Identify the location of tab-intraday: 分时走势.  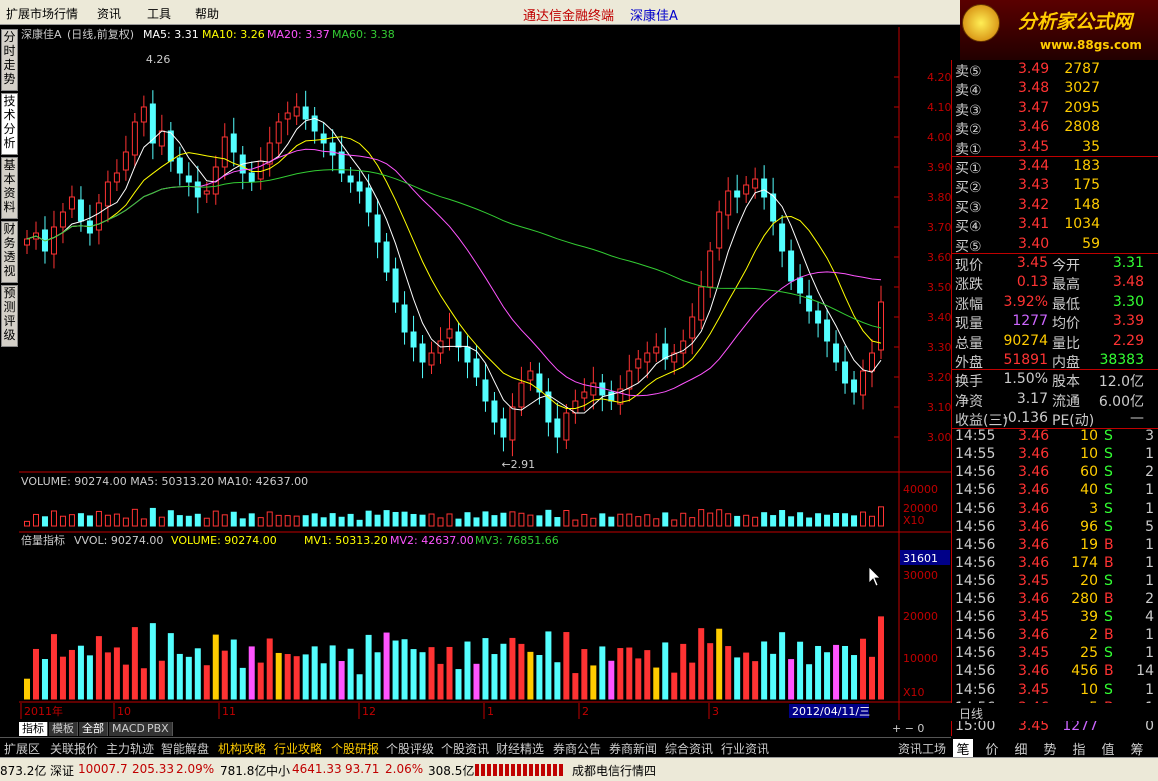
(9, 60).